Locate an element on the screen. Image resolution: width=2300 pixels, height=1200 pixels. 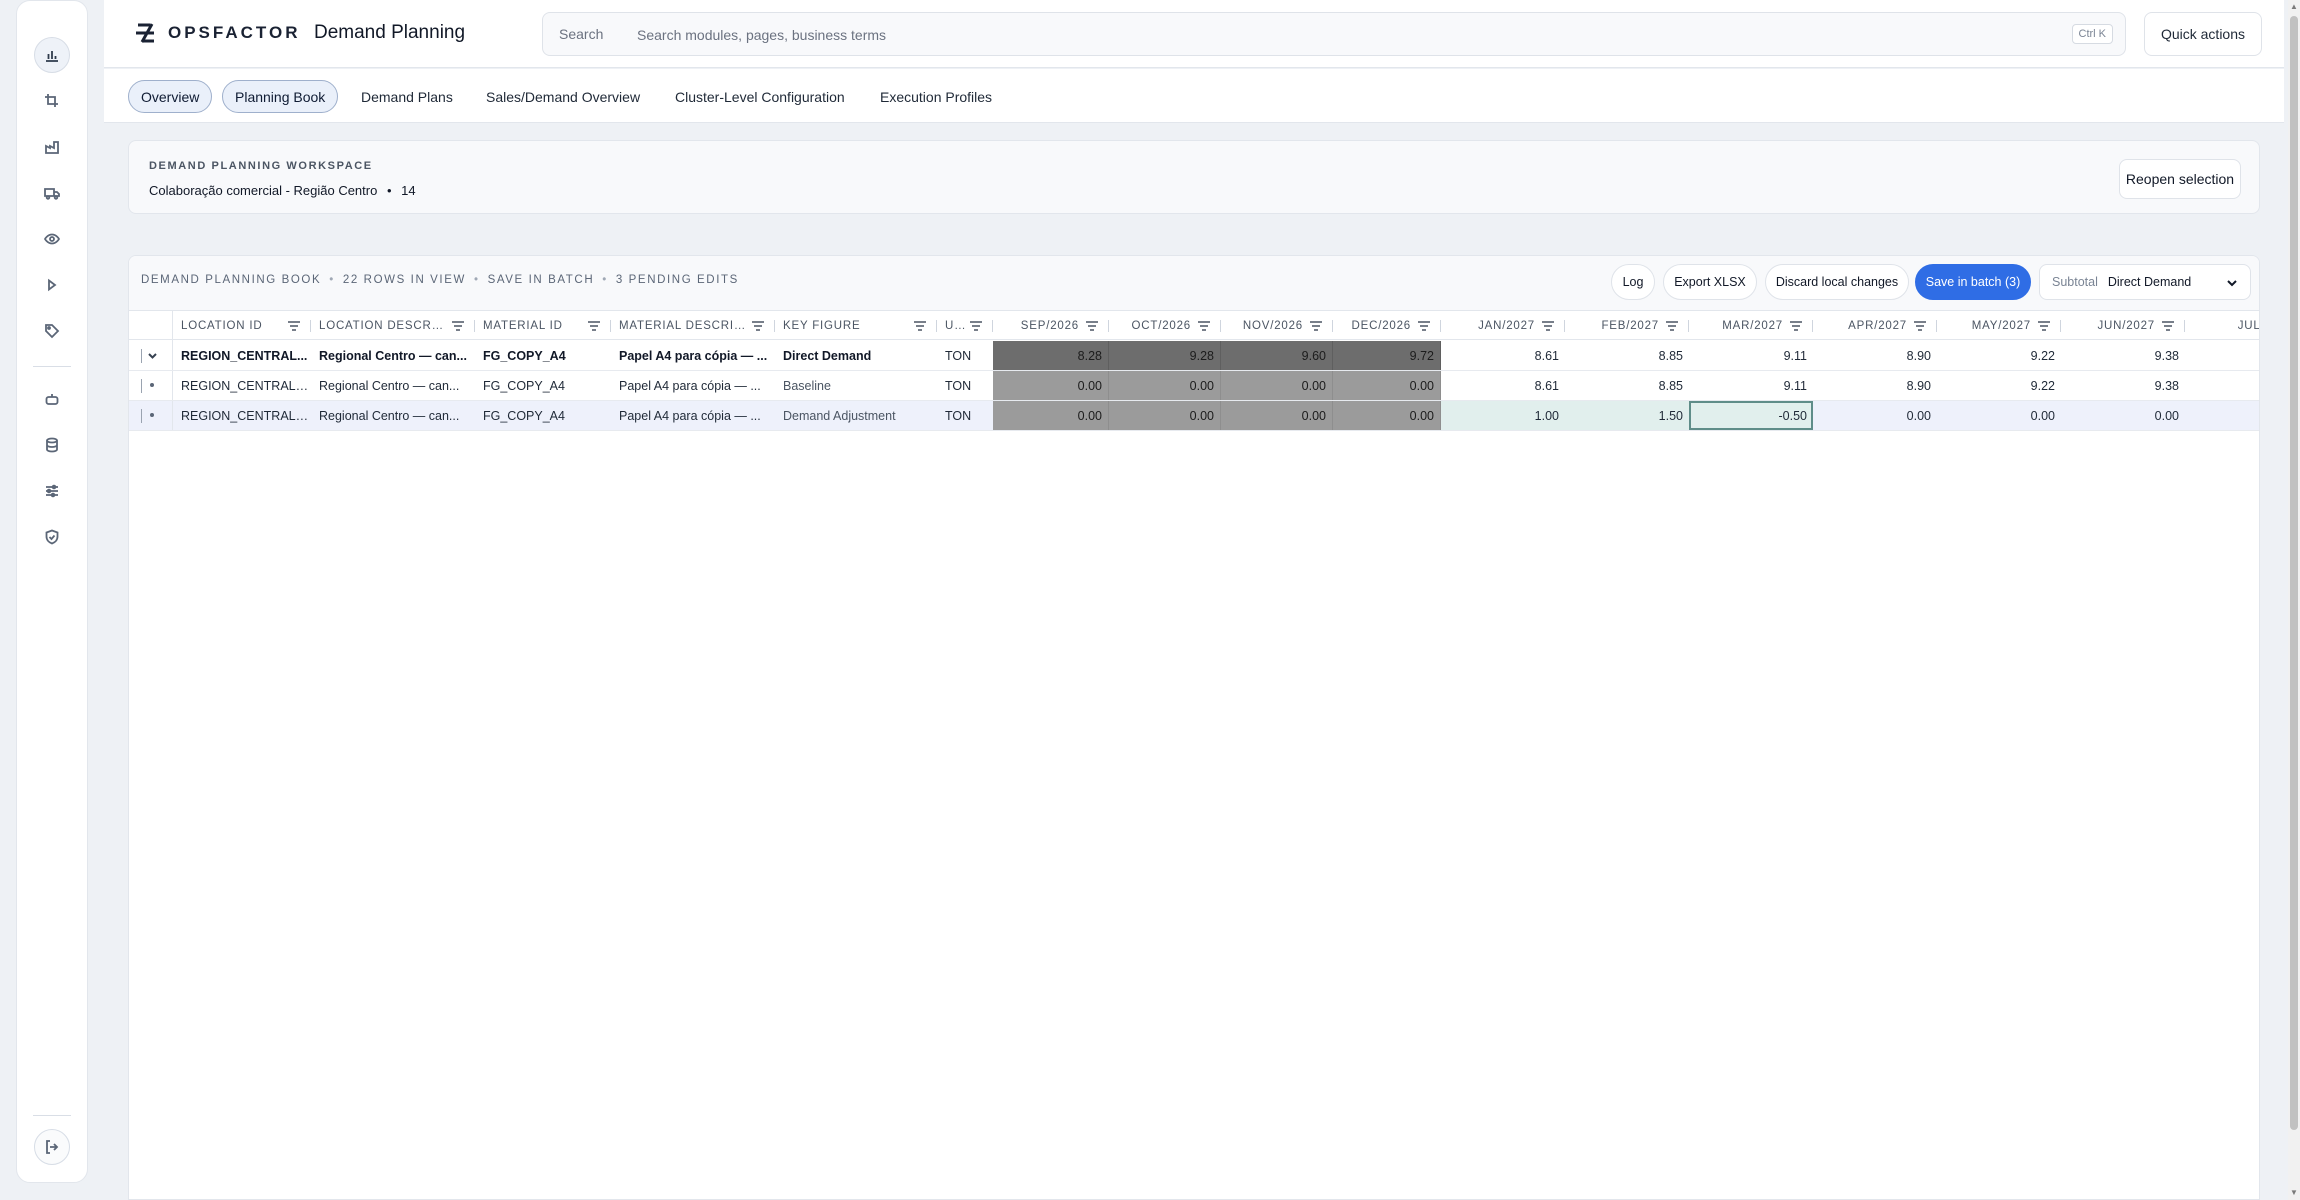
tab-overview: Overview is located at coordinates (170, 96).